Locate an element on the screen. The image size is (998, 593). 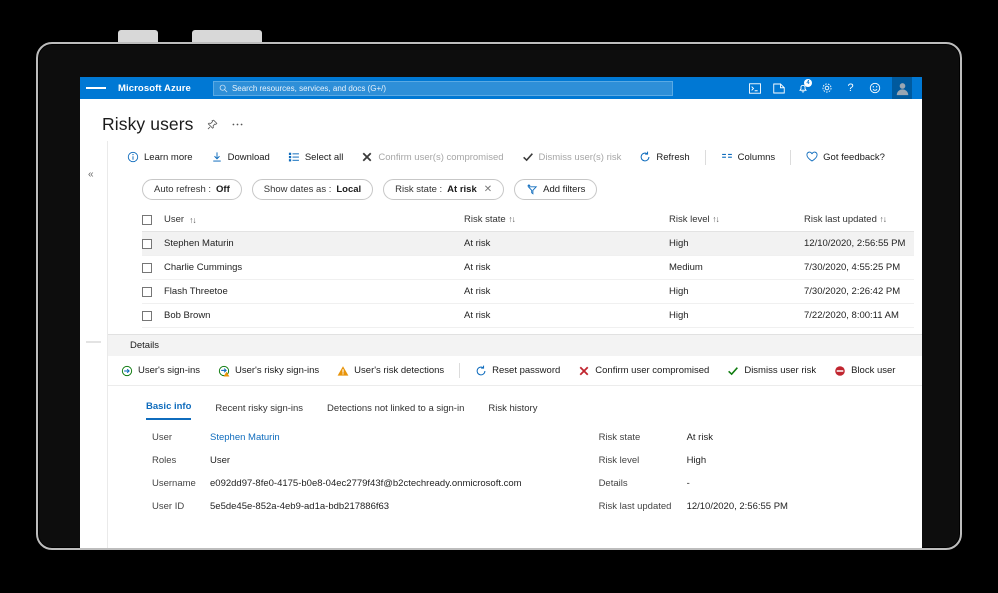
tab-basic-info: Basic info is located at coordinates (169, 410).